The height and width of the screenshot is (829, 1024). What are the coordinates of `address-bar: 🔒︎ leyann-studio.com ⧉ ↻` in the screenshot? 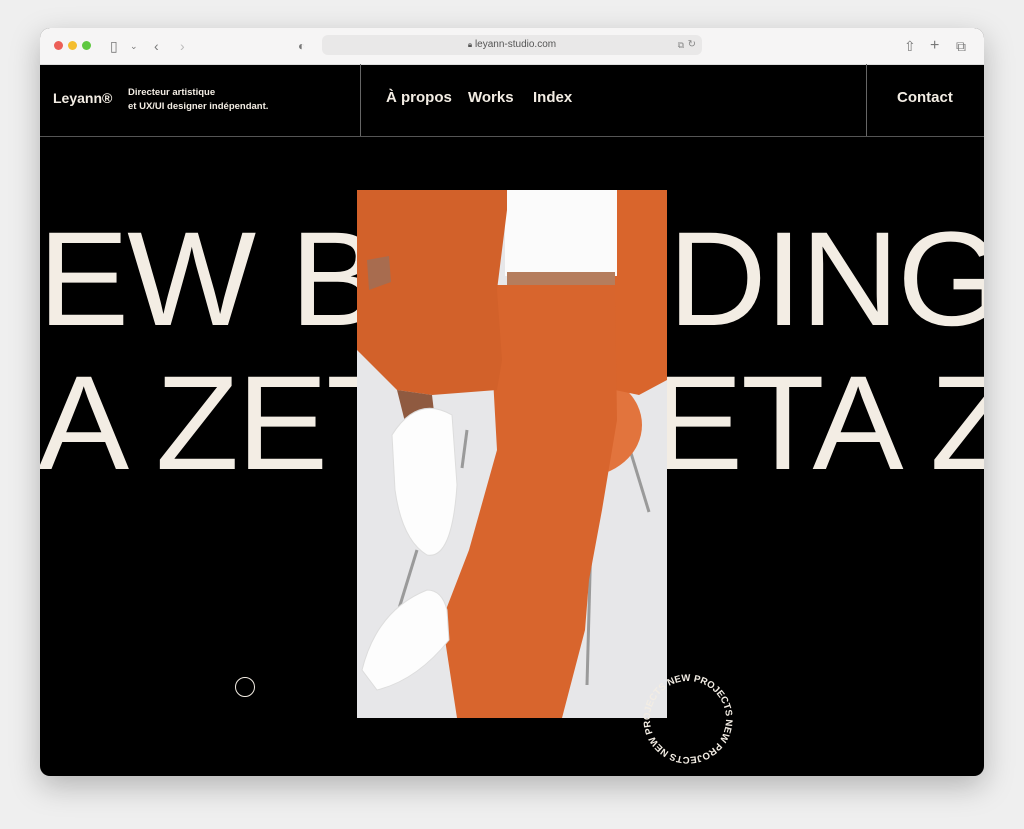 It's located at (512, 45).